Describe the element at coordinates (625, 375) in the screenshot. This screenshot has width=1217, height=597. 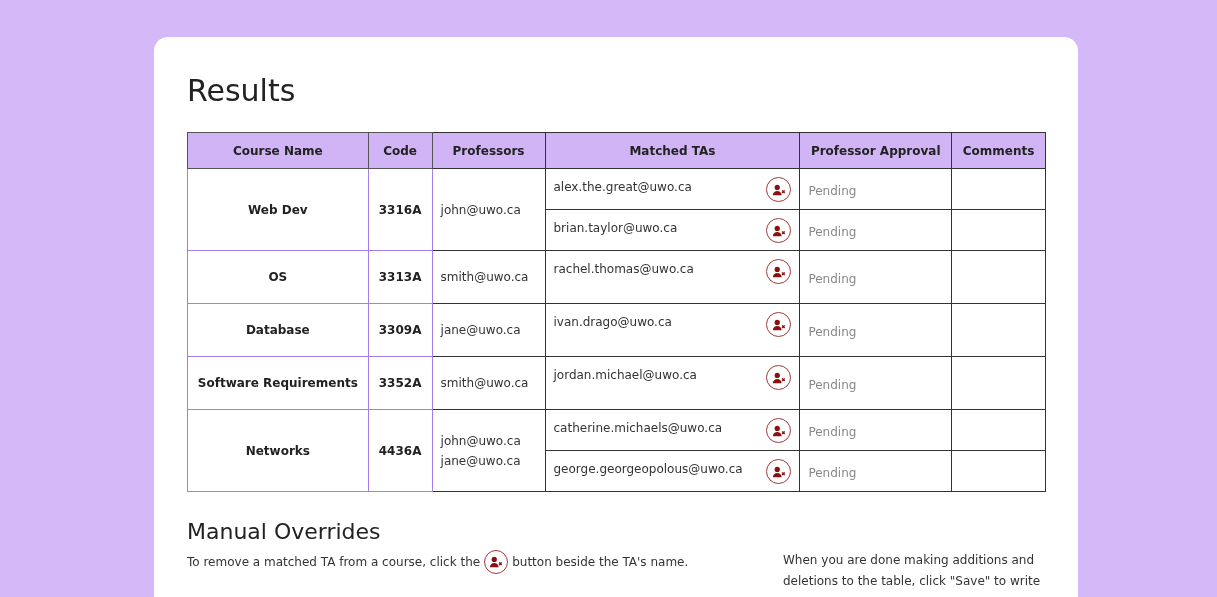
I see `ta-email: jordan.michael@uwo.ca` at that location.